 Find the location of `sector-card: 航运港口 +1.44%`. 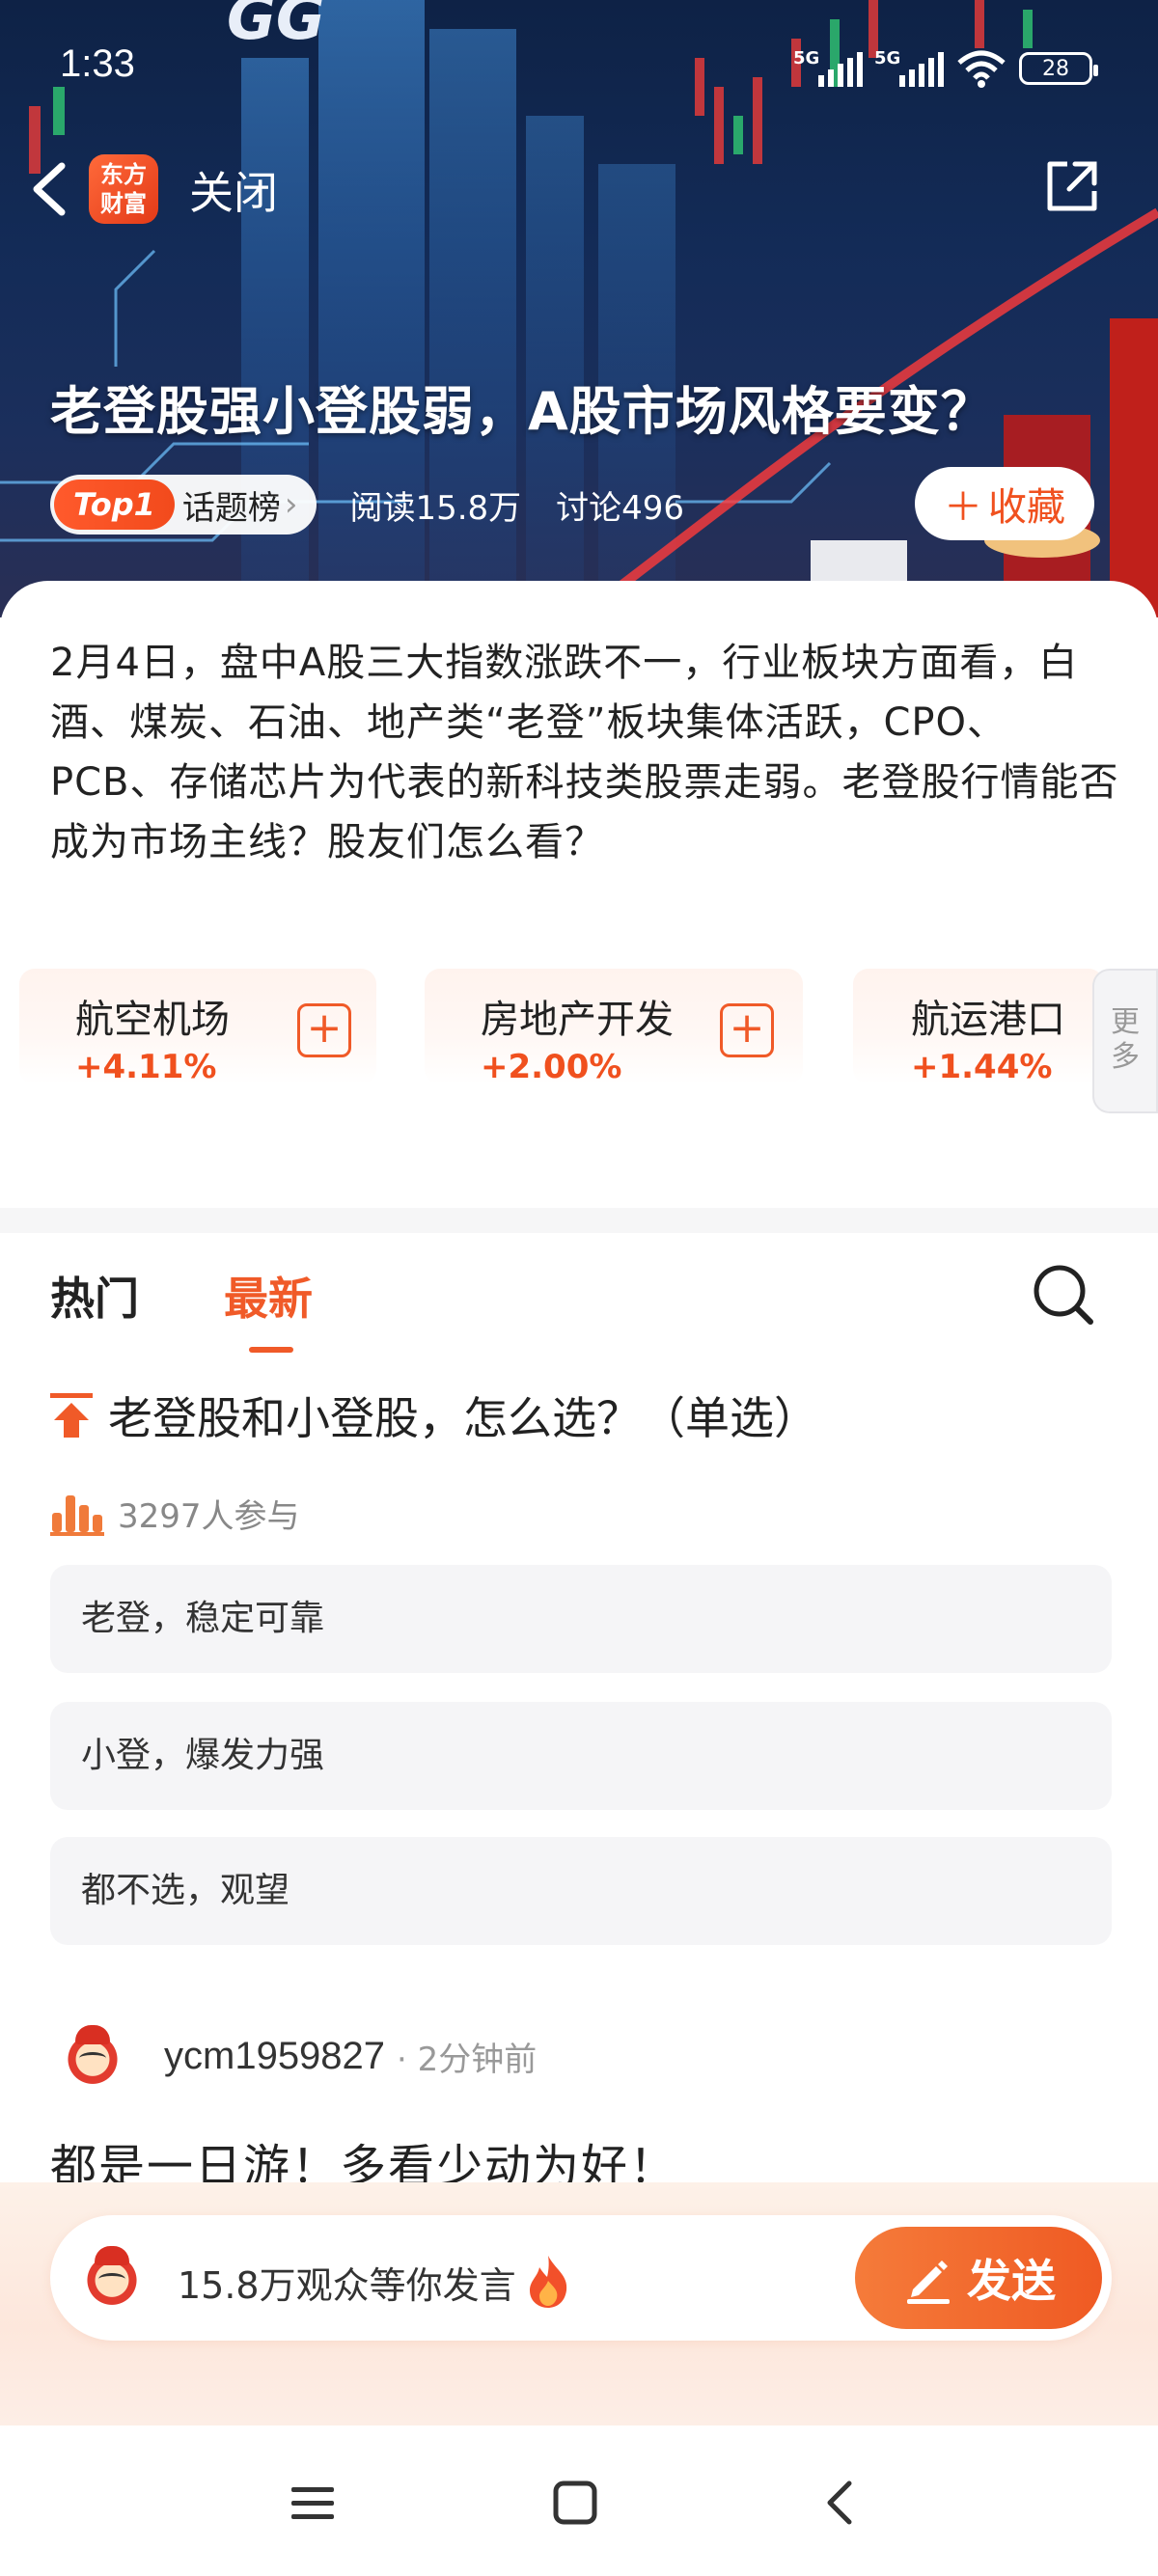

sector-card: 航运港口 +1.44% is located at coordinates (978, 1027).